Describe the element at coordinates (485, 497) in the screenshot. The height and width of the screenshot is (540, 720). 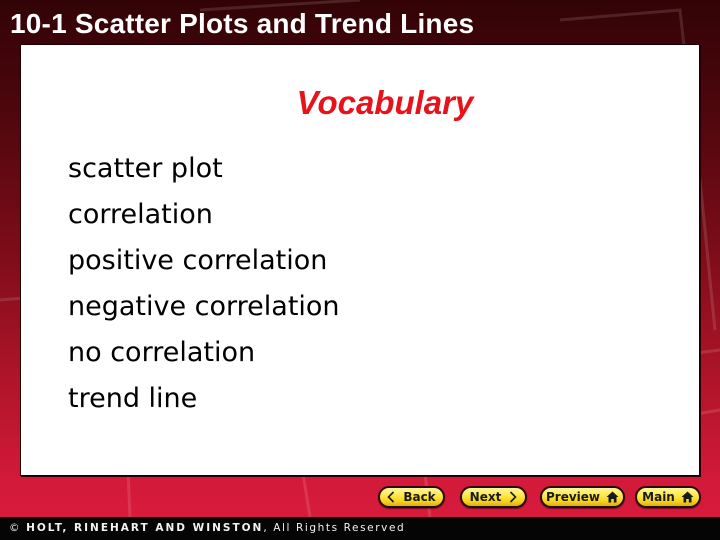
I see `next-button-label: Next` at that location.